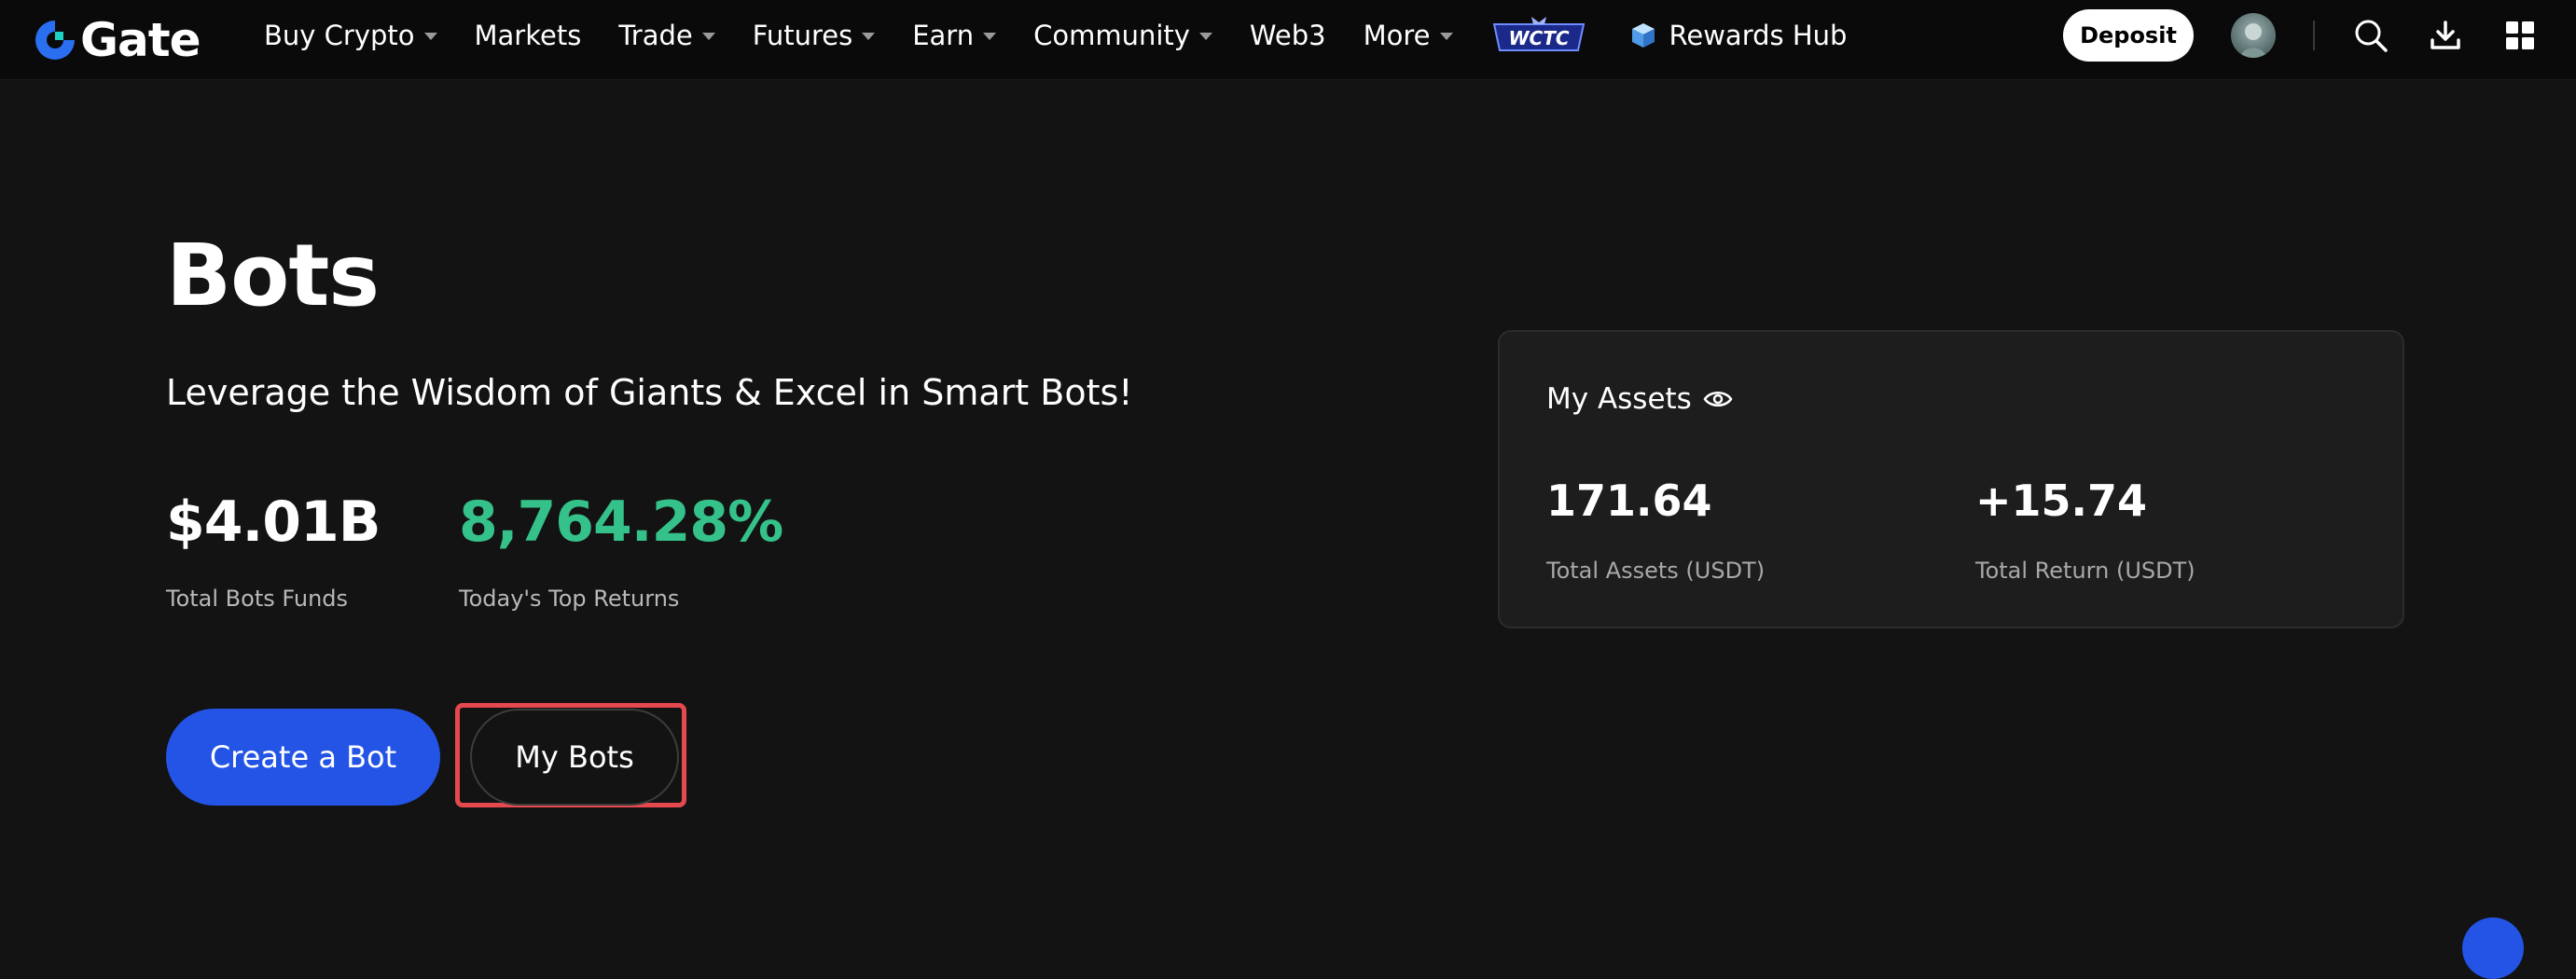 This screenshot has width=2576, height=979. What do you see at coordinates (2314, 35) in the screenshot?
I see `nav-divider` at bounding box center [2314, 35].